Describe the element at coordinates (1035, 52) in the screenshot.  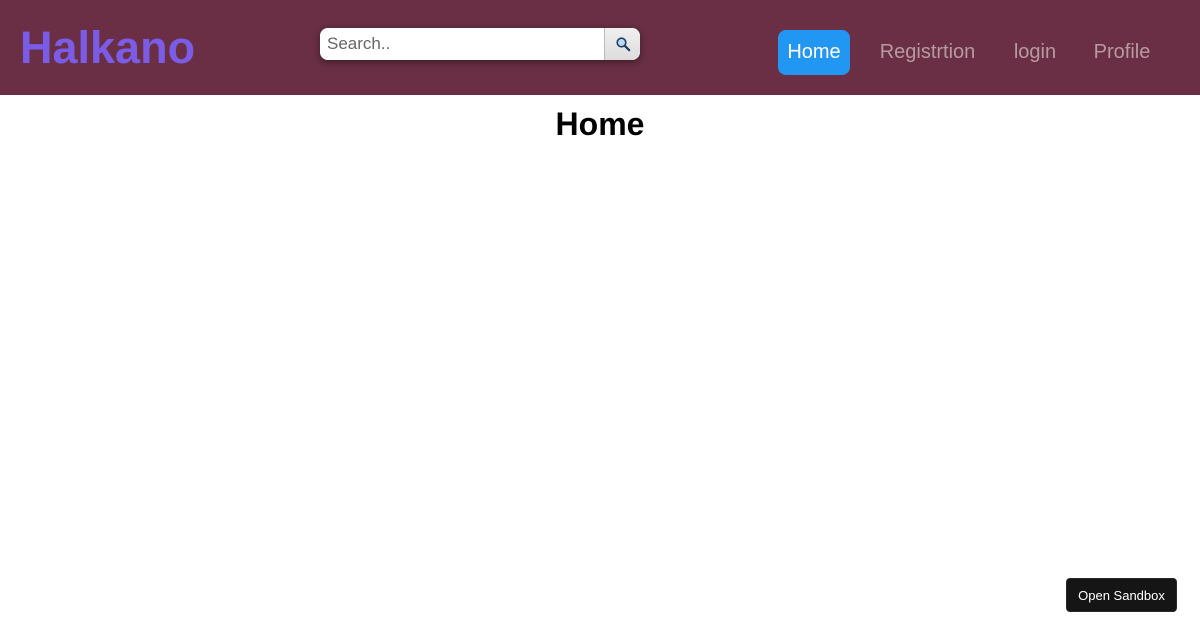
I see `nav-item-login: login` at that location.